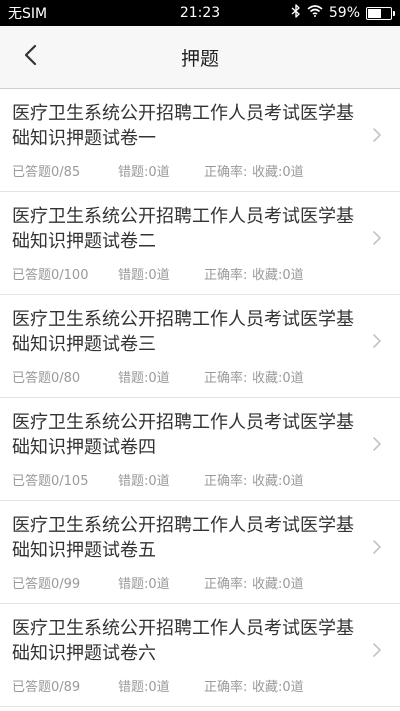 The image size is (400, 711). Describe the element at coordinates (50, 275) in the screenshot. I see `answered-count: 已答题0/100` at that location.